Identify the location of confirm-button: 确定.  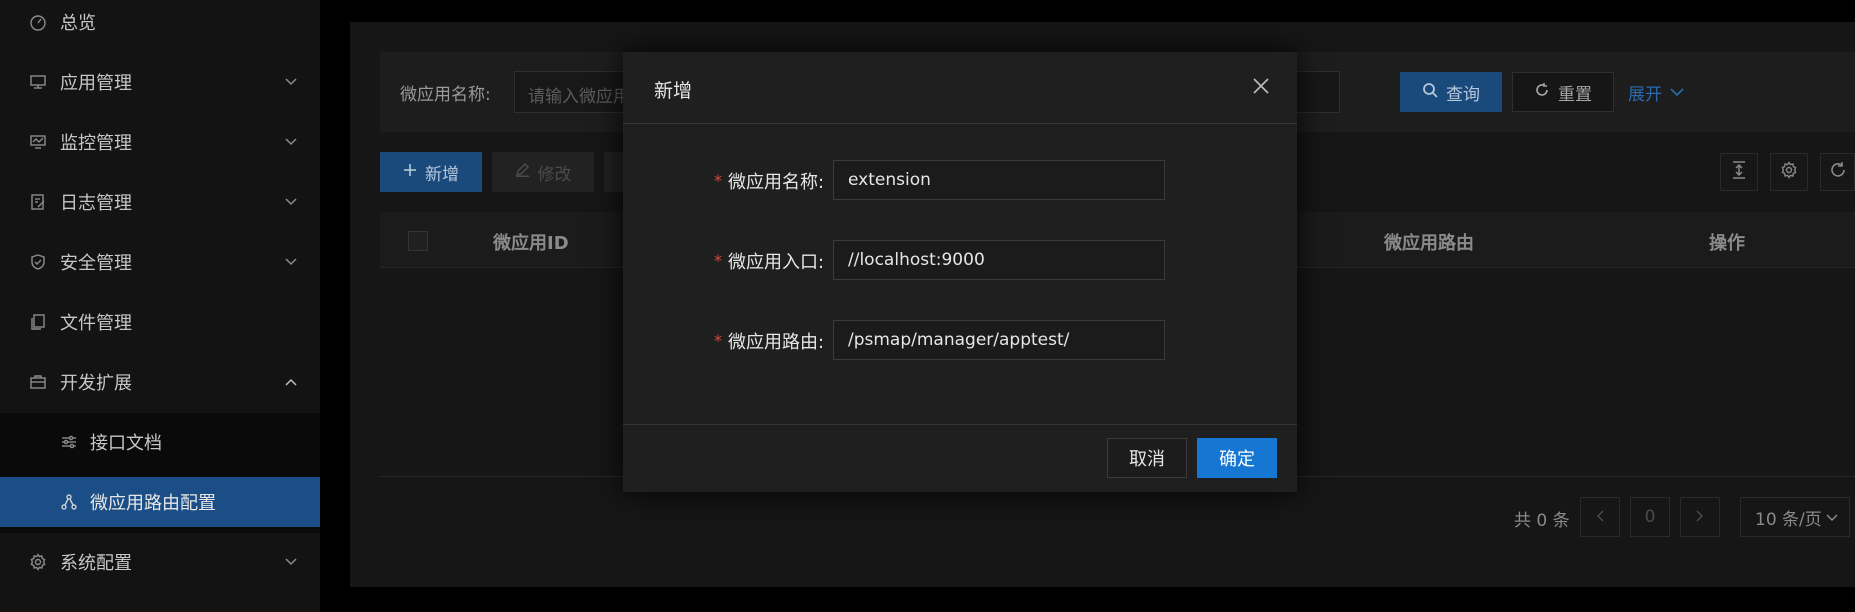
(1237, 458).